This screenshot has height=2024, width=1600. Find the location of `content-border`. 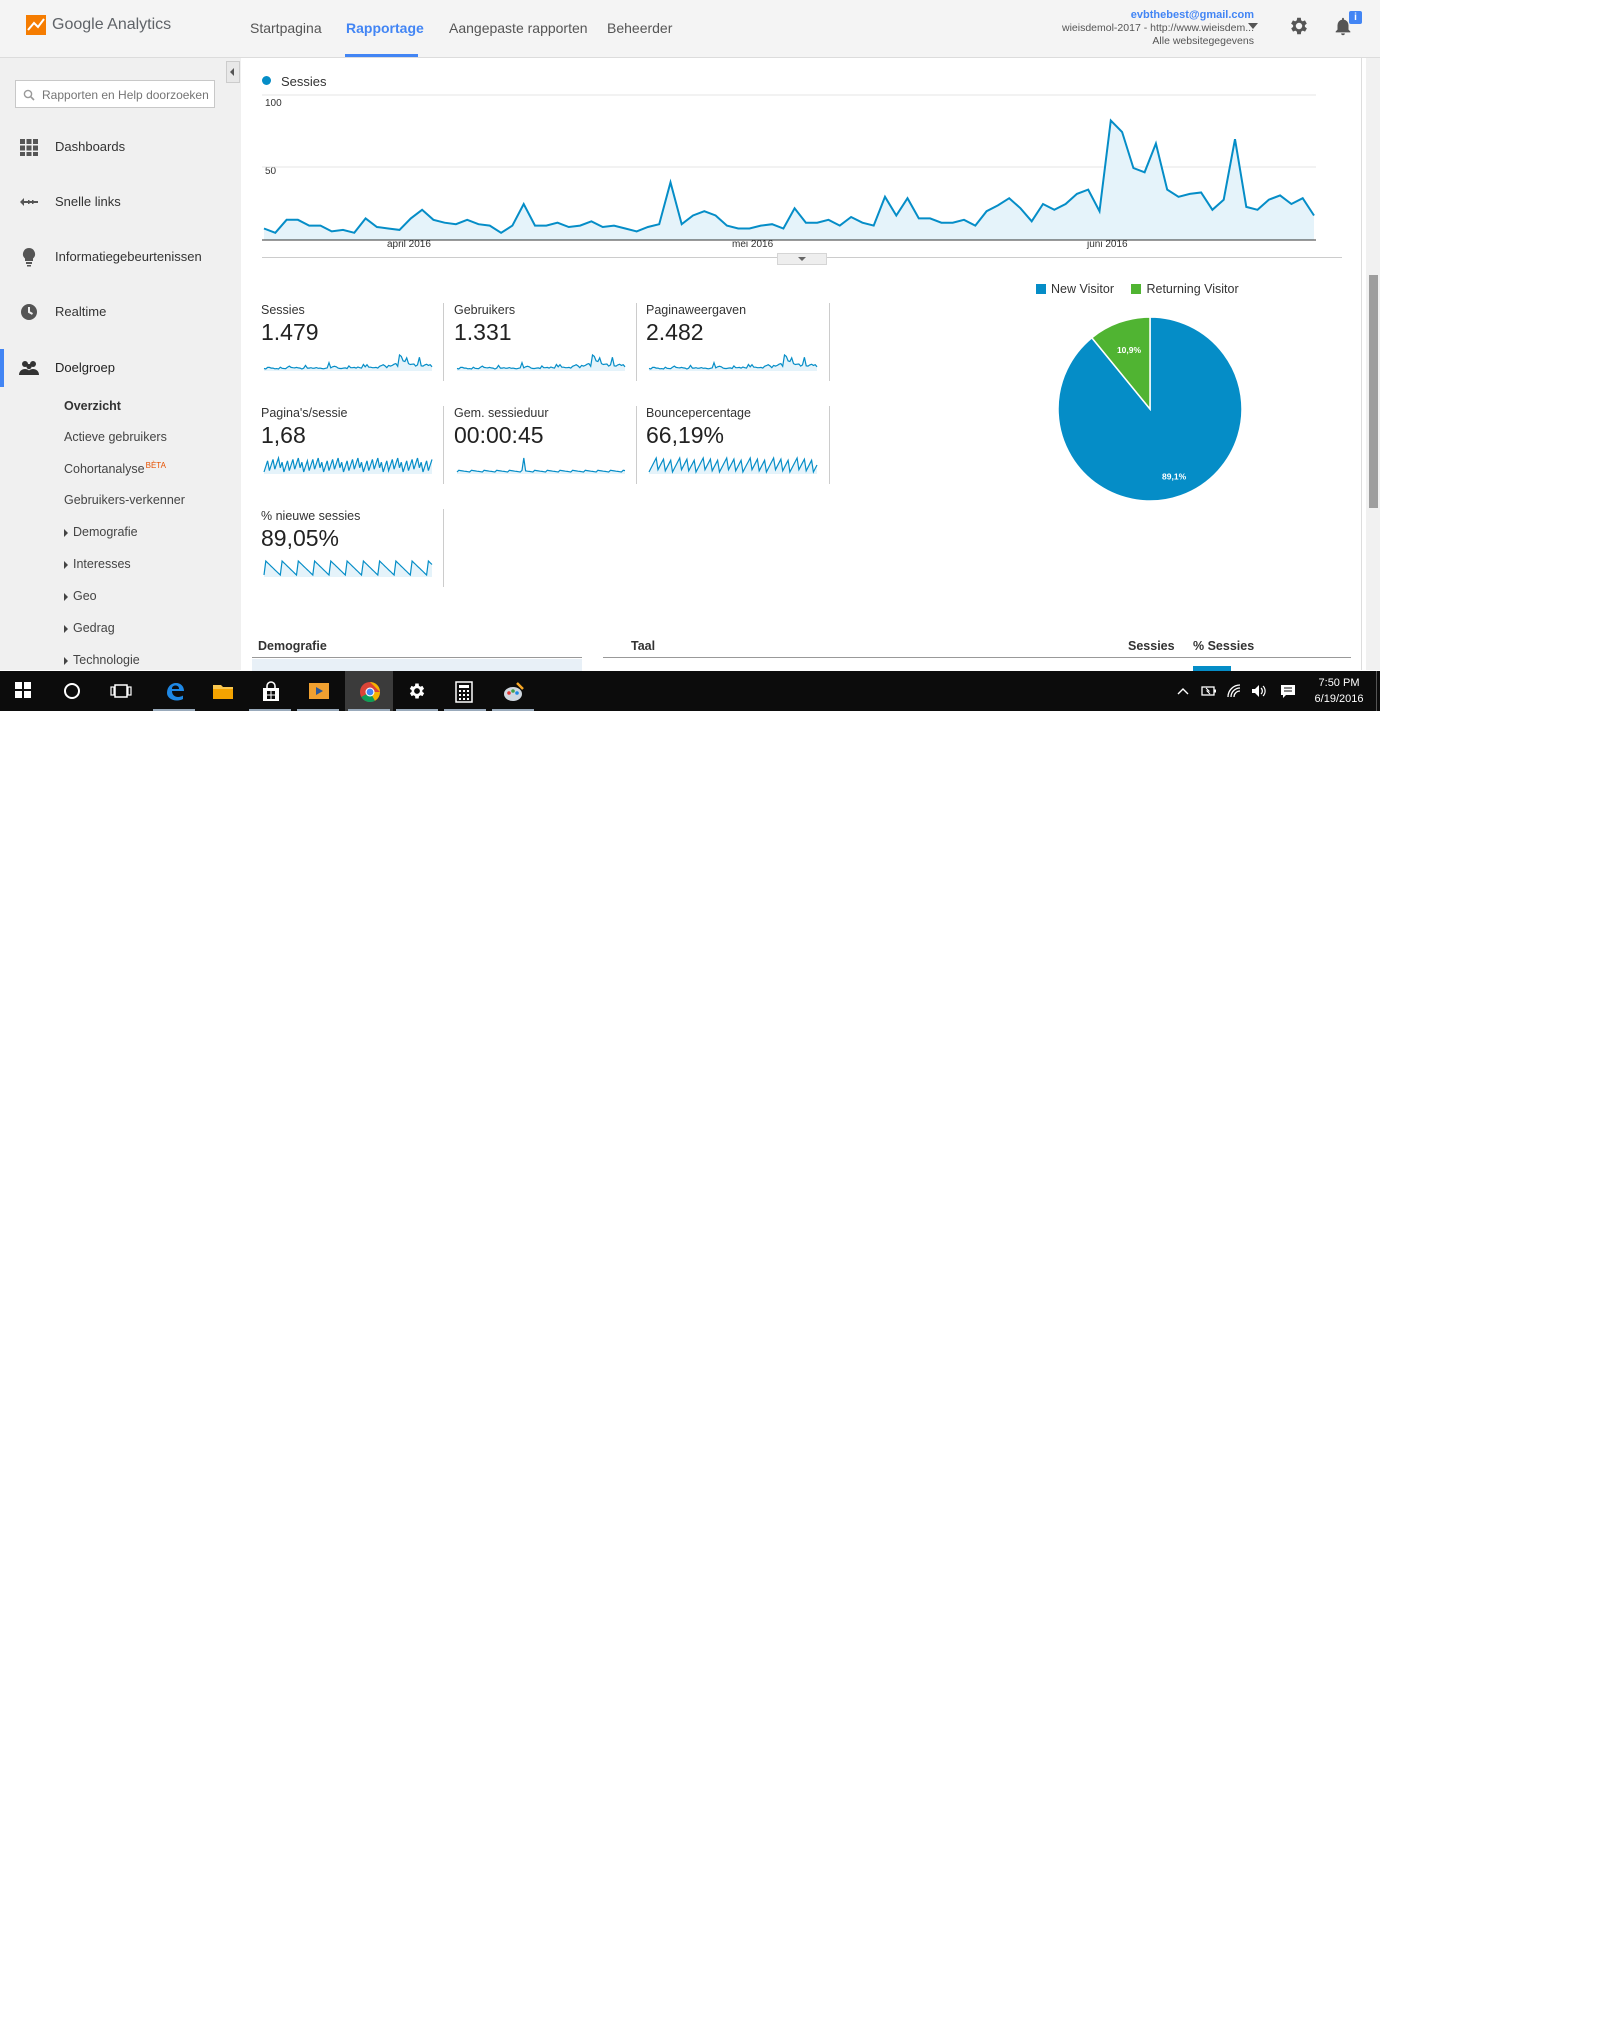

content-border is located at coordinates (1361, 364).